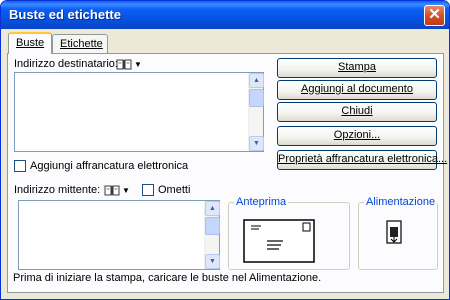 Image resolution: width=450 pixels, height=300 pixels. I want to click on omit-checkbox, so click(148, 190).